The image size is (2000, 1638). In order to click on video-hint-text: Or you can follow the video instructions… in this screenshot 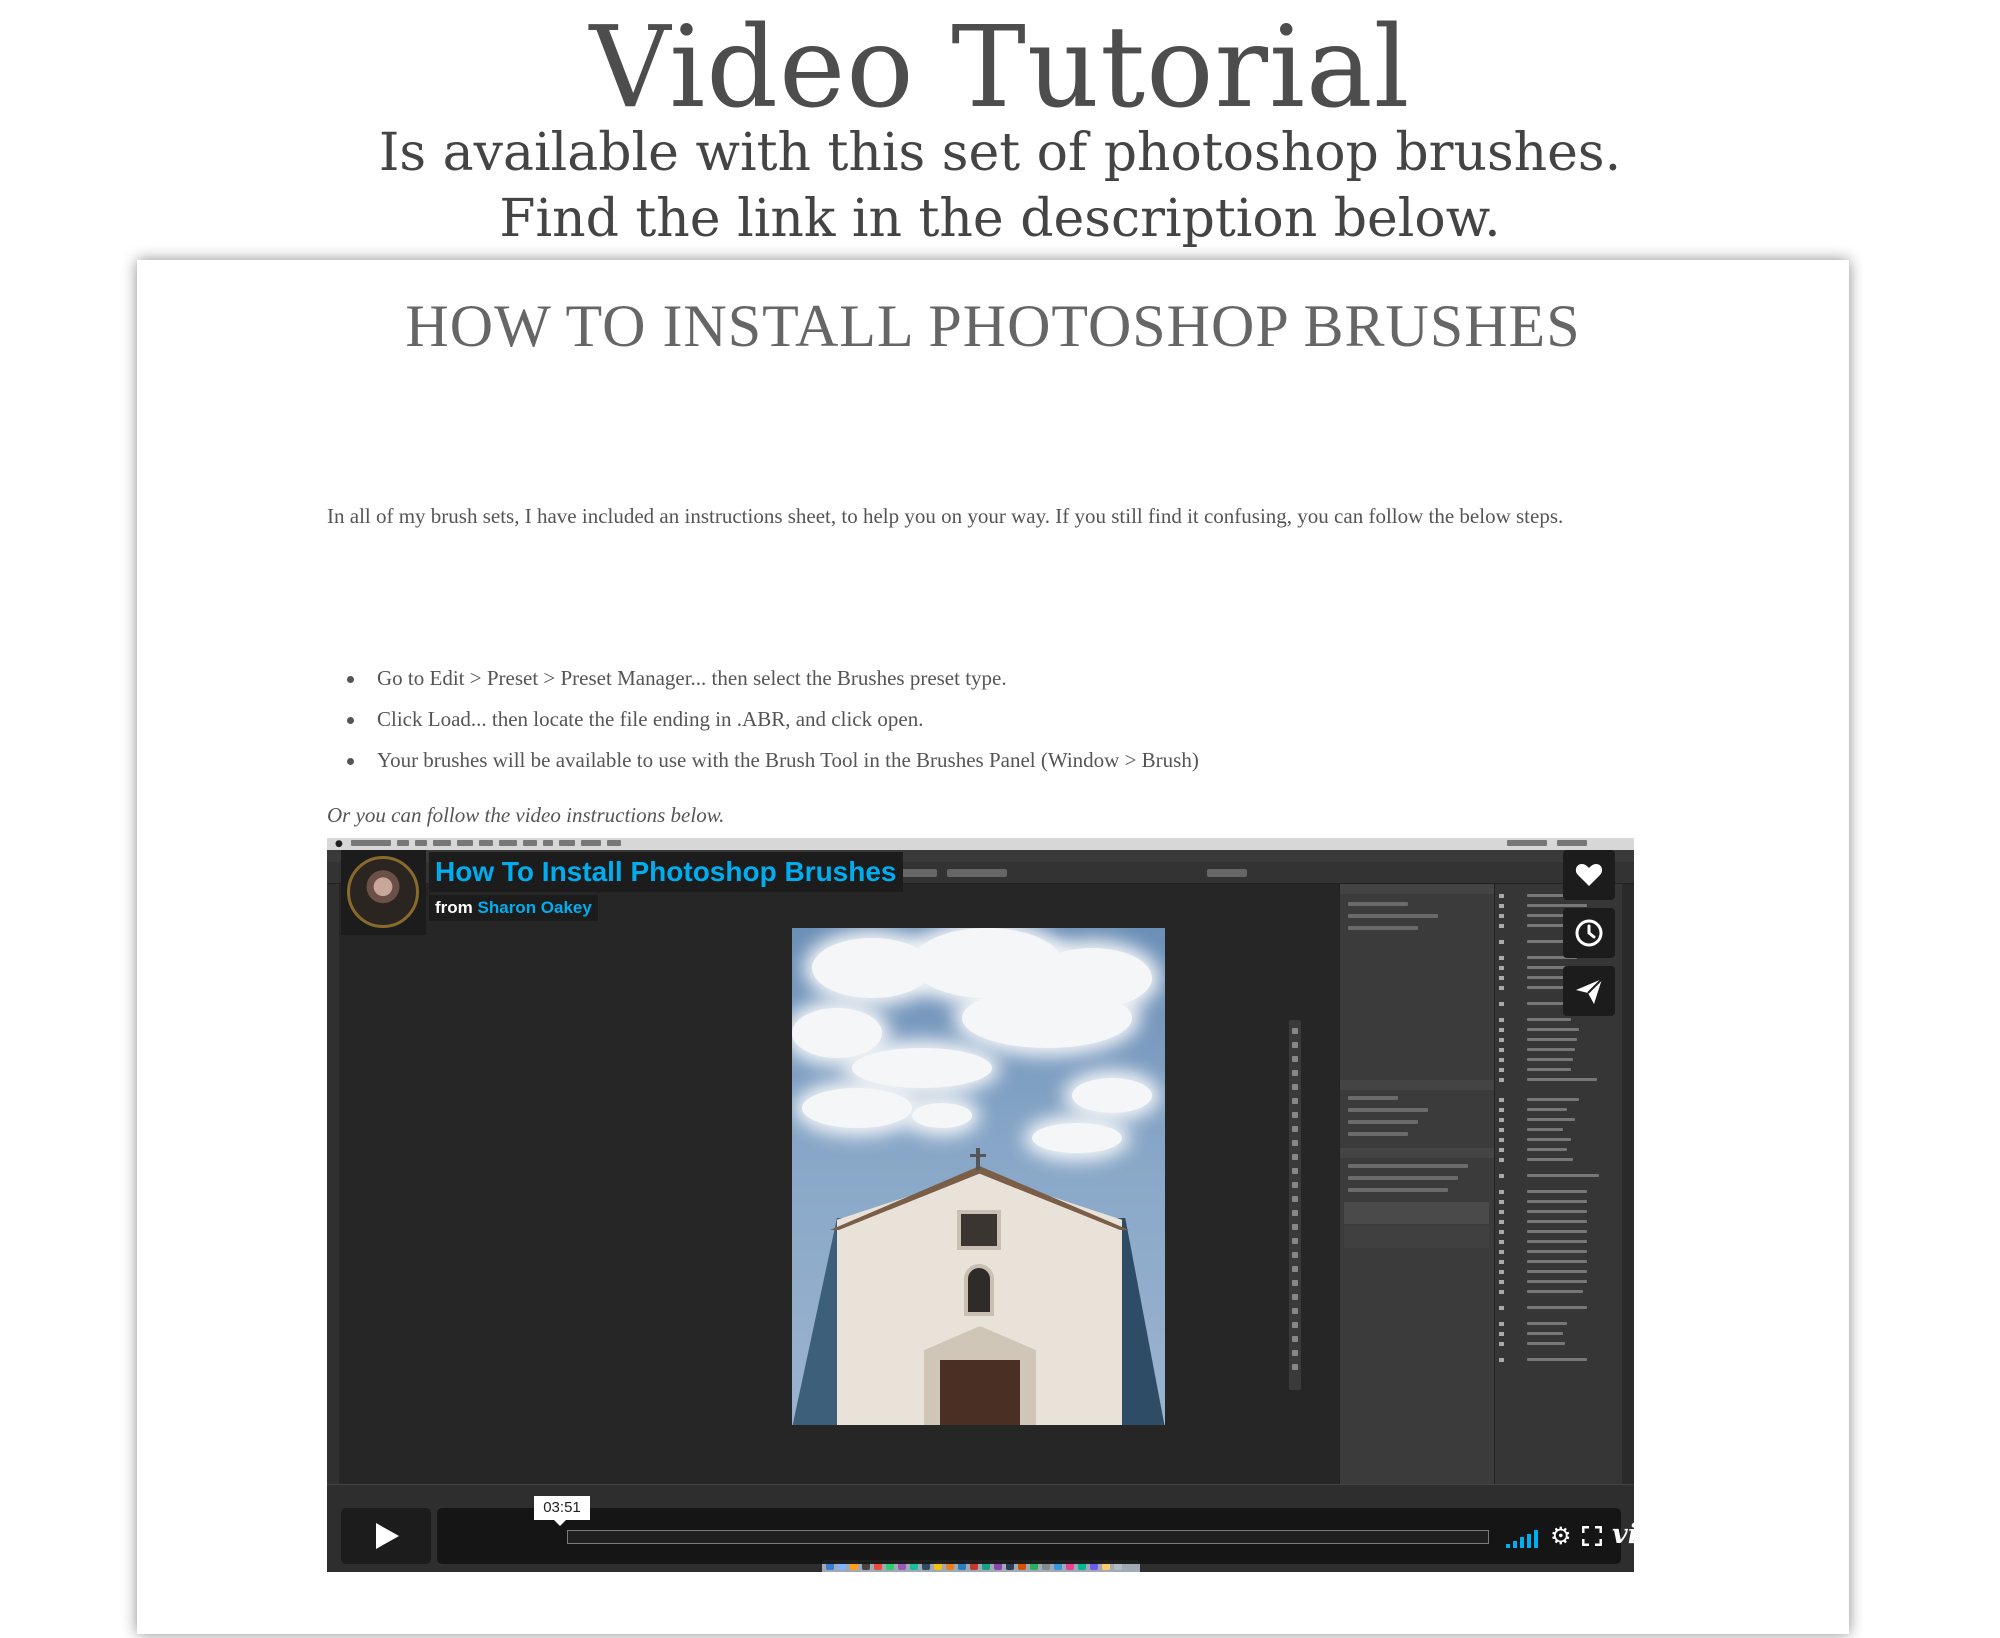, I will do `click(526, 815)`.